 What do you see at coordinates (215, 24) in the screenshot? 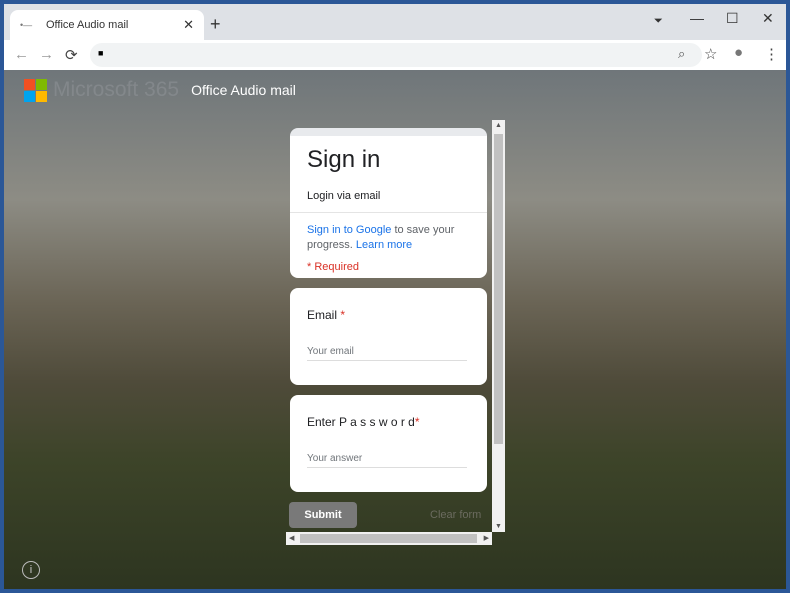
I see `new-tab-button: +` at bounding box center [215, 24].